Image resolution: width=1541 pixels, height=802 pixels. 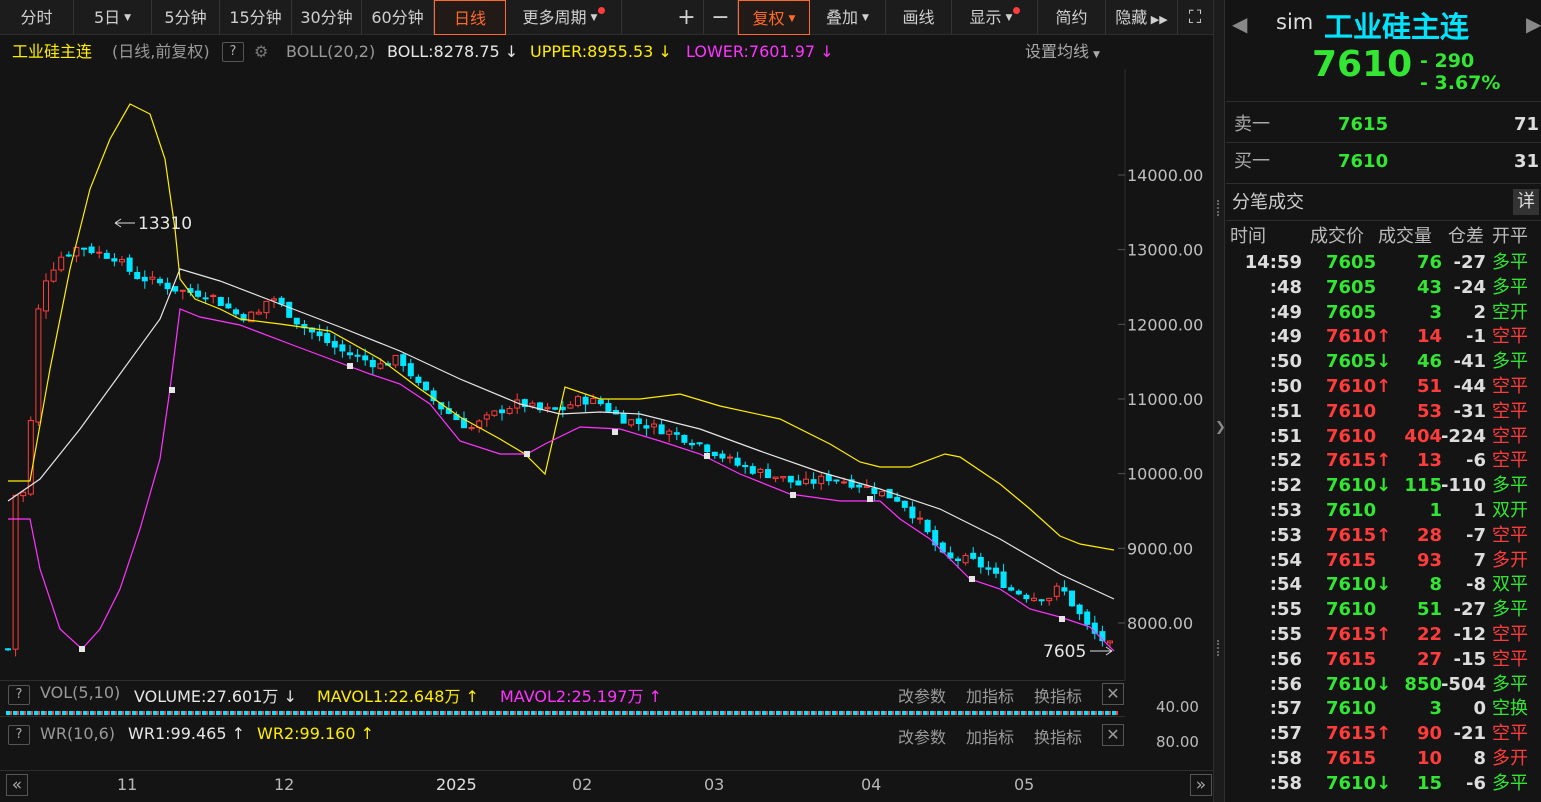 What do you see at coordinates (1383, 313) in the screenshot?
I see `tick-row: :49 7605 3 2 空开` at bounding box center [1383, 313].